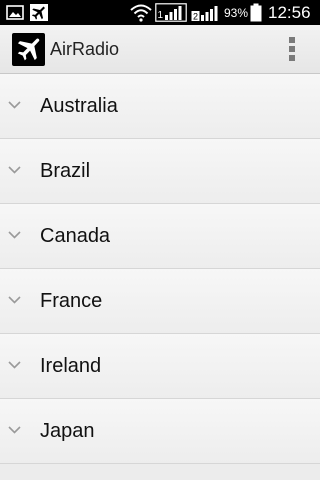  What do you see at coordinates (289, 12) in the screenshot?
I see `clock: 12:56` at bounding box center [289, 12].